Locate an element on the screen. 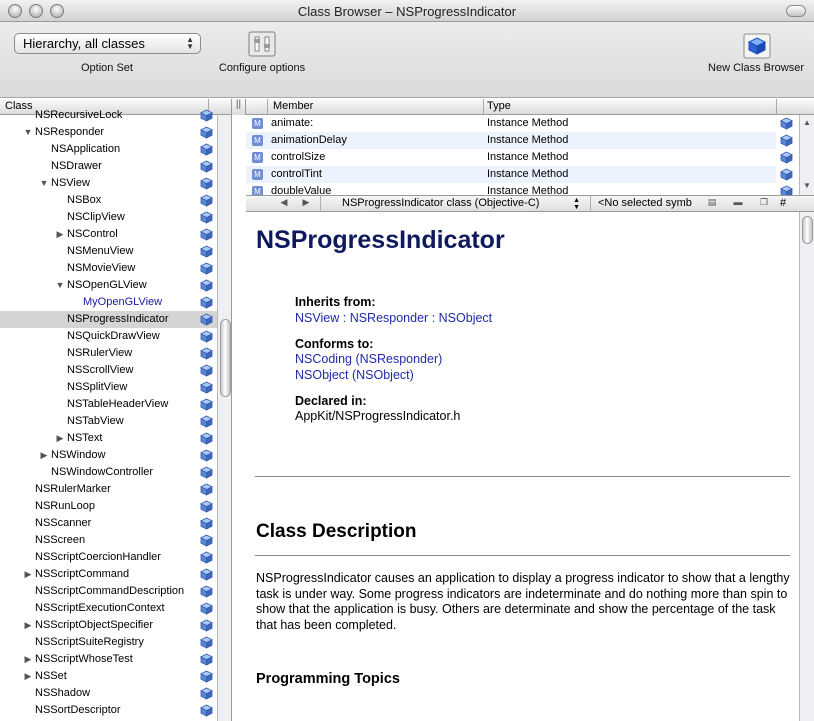  class-pane-scroll-thumb is located at coordinates (225, 358).